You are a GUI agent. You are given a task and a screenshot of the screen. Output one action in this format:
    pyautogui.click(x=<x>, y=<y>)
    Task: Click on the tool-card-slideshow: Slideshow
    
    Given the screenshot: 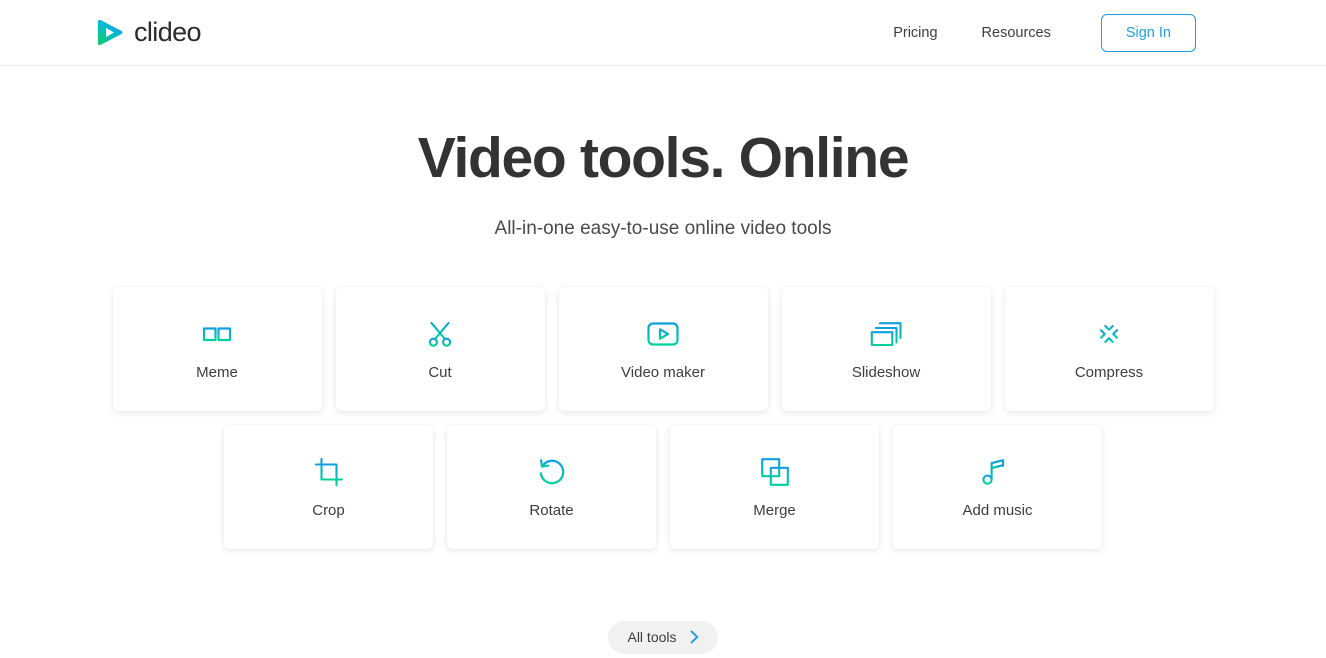 What is the action you would take?
    pyautogui.click(x=886, y=348)
    